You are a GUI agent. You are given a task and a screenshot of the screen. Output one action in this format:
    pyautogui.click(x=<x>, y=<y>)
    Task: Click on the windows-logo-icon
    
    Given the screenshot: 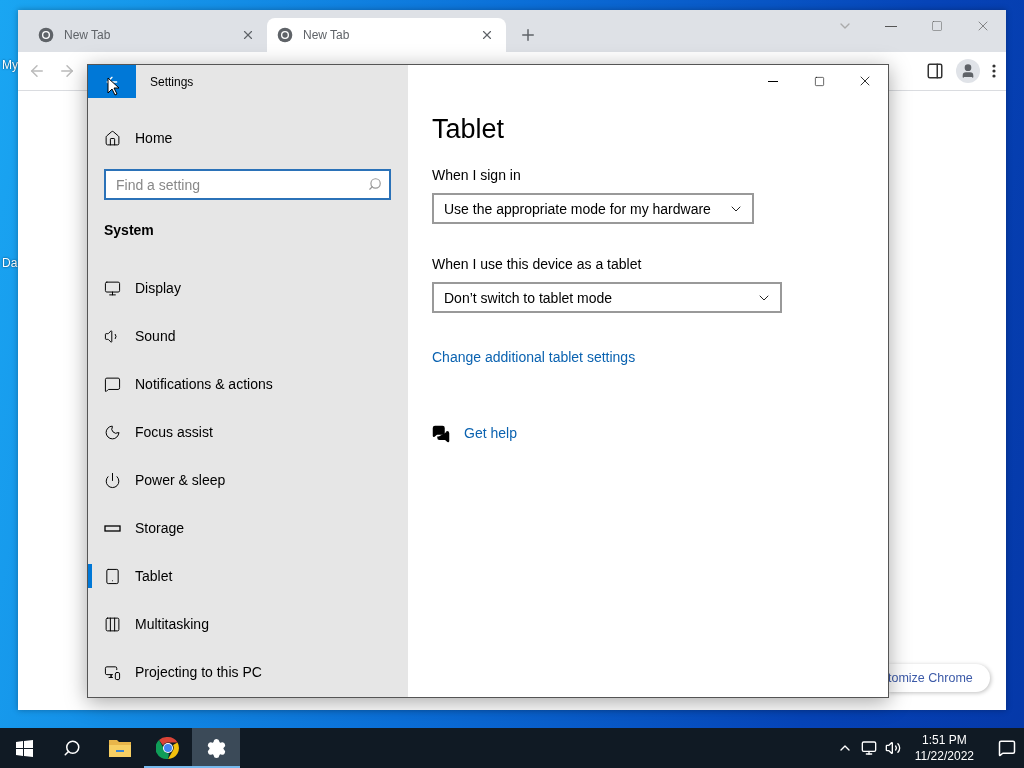 What is the action you would take?
    pyautogui.click(x=24, y=748)
    